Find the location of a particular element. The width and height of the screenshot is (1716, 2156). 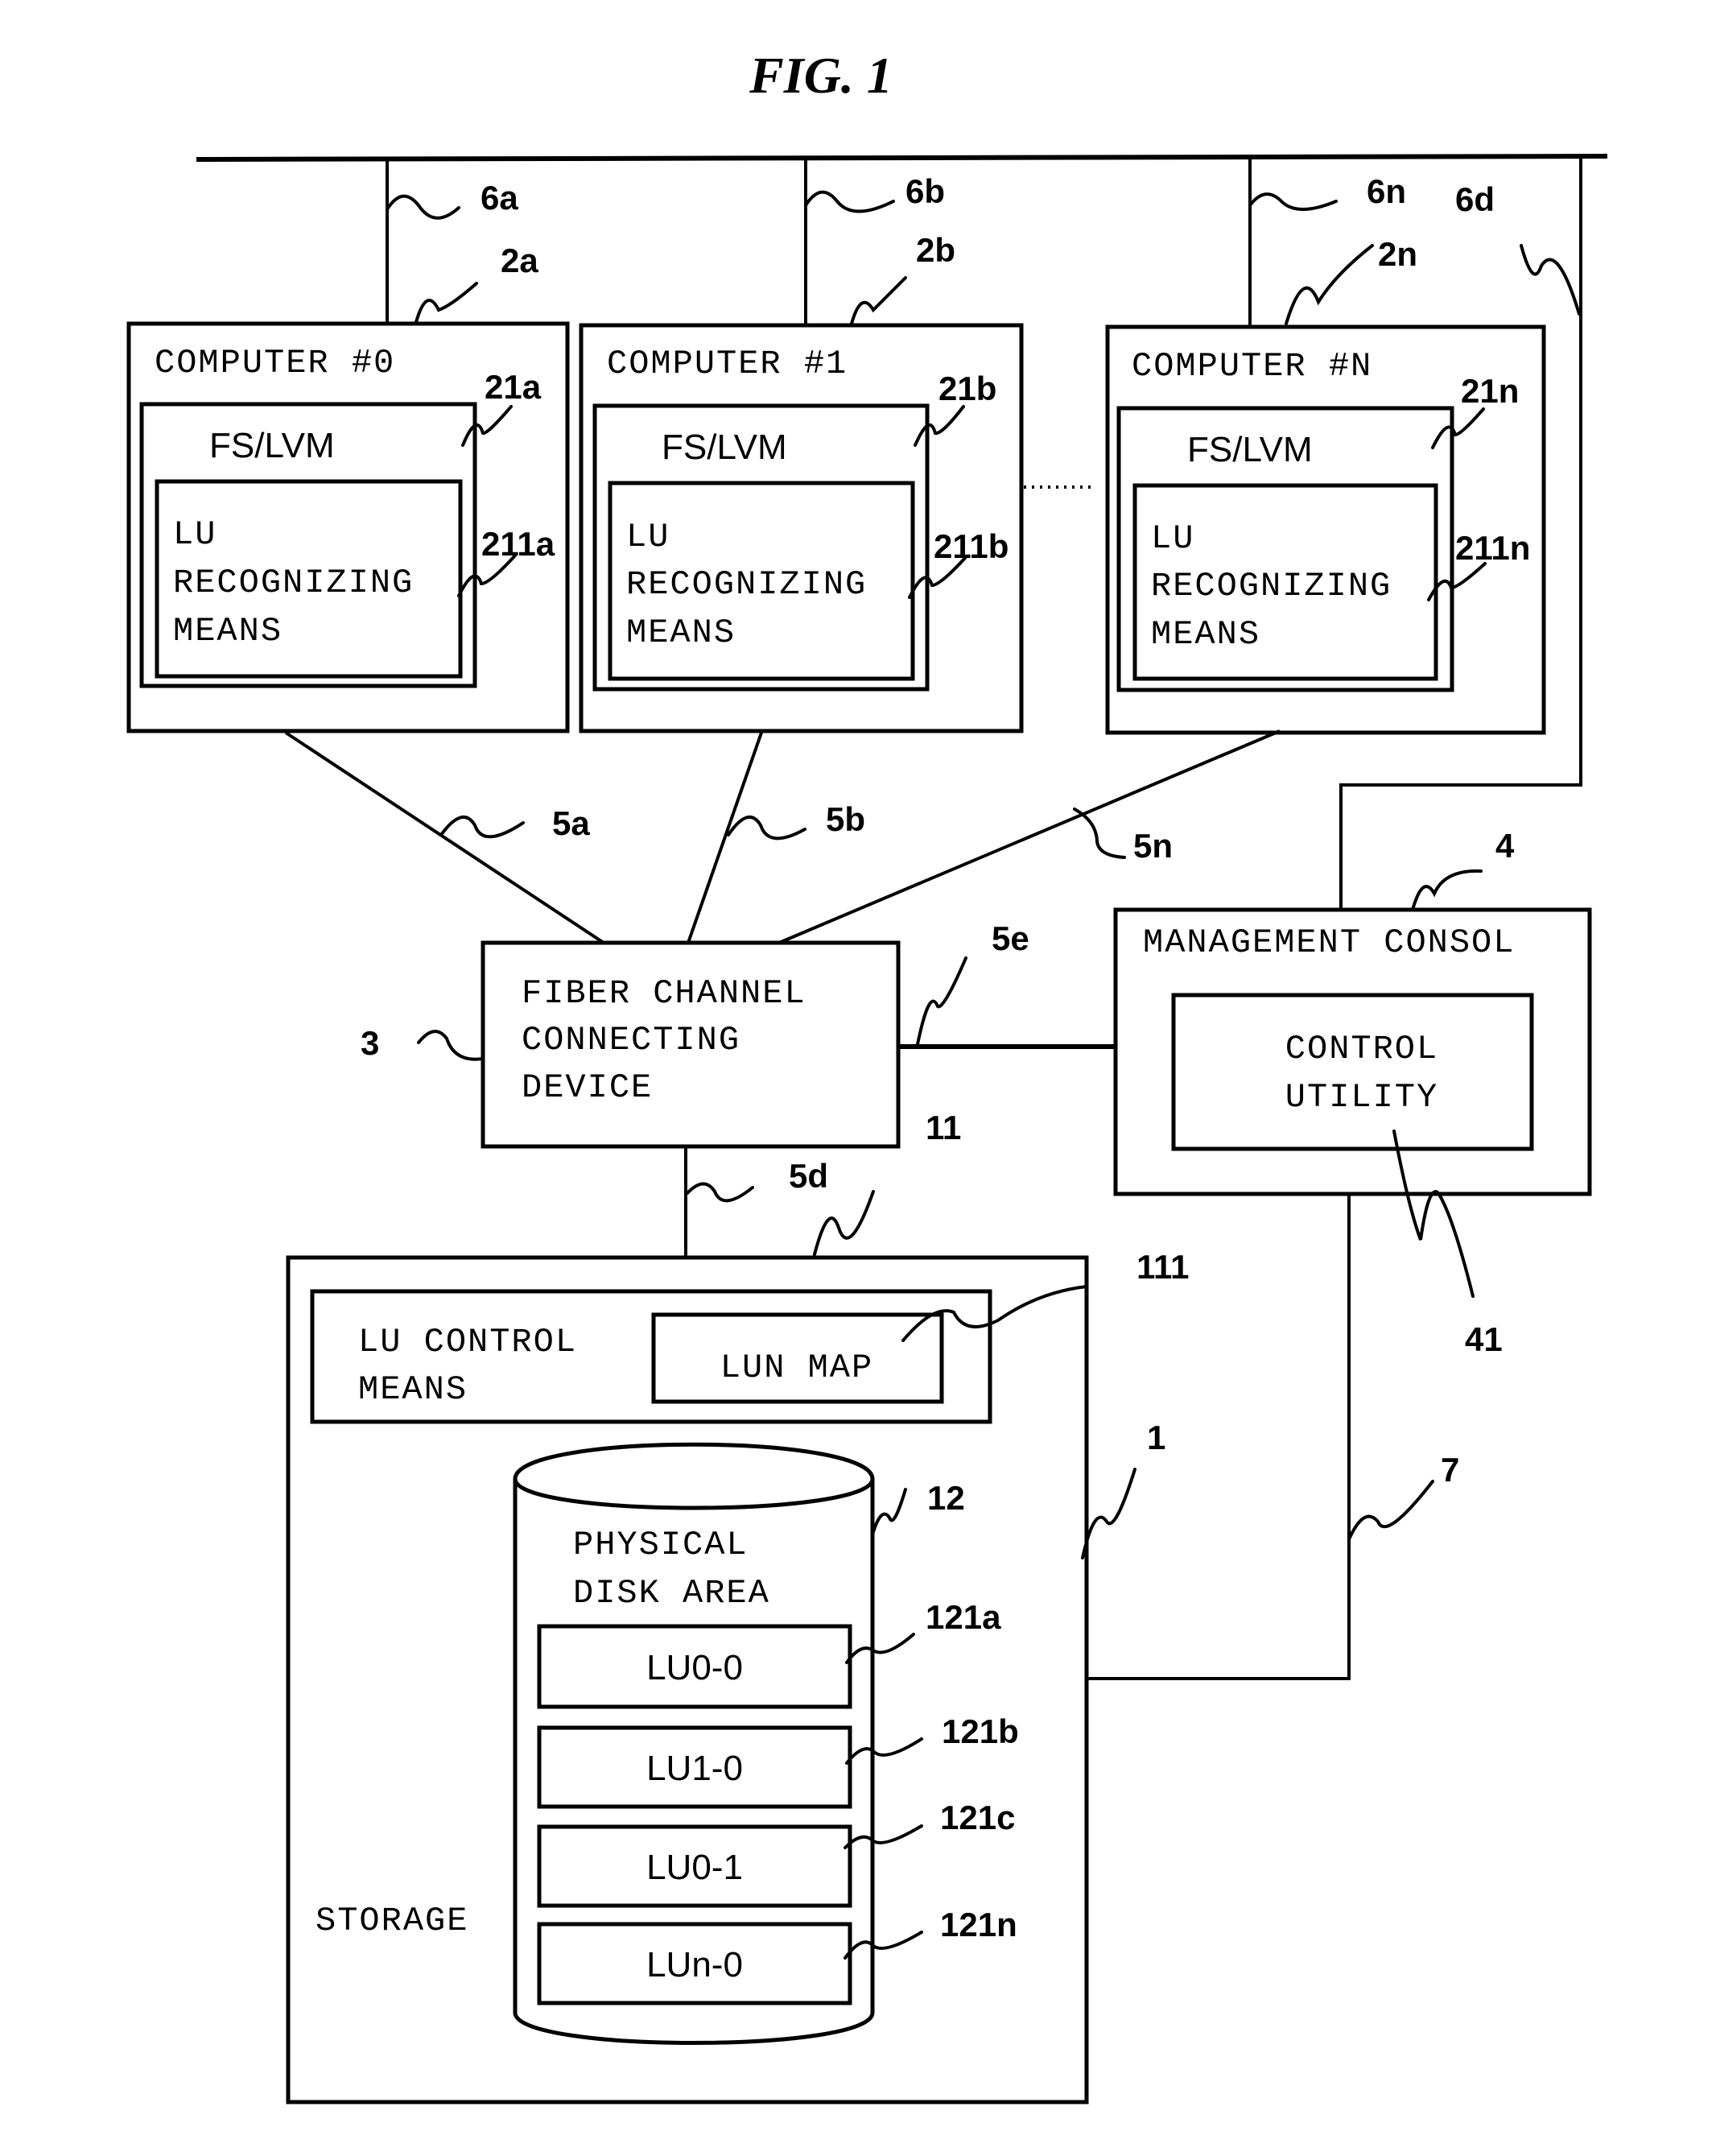

ref-121b: 121b is located at coordinates (981, 1731).